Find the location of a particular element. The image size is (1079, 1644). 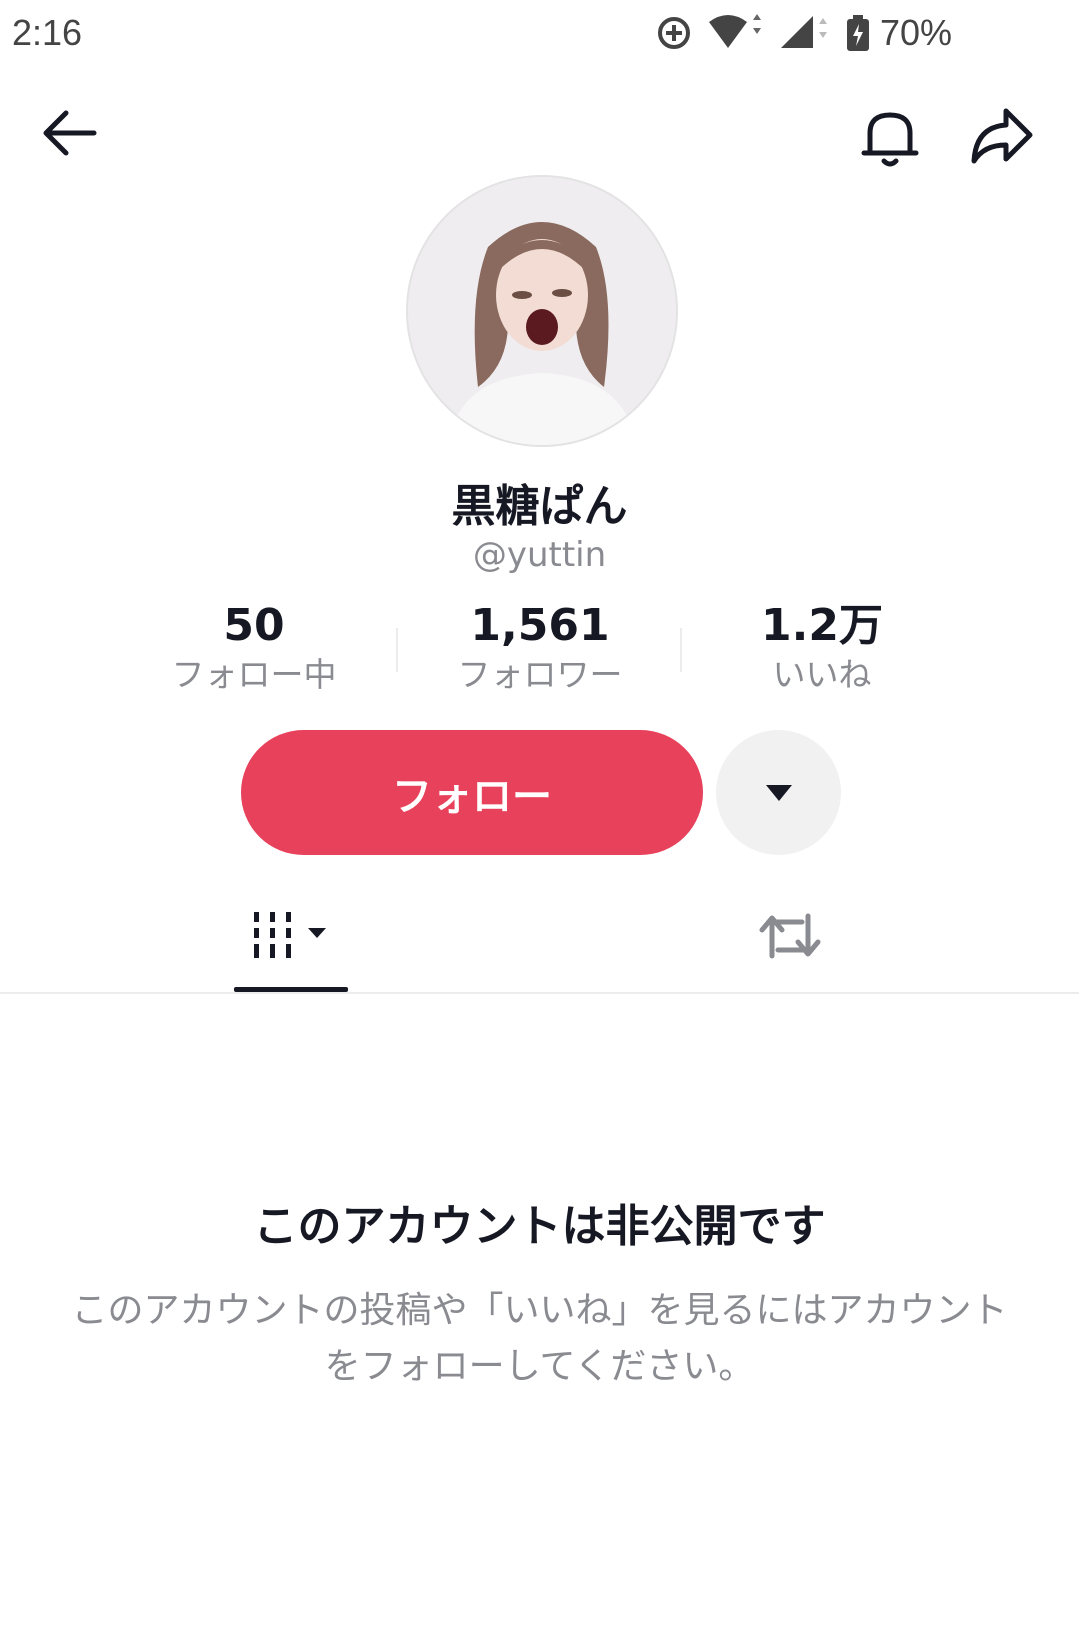

tab-videos is located at coordinates (290, 936).